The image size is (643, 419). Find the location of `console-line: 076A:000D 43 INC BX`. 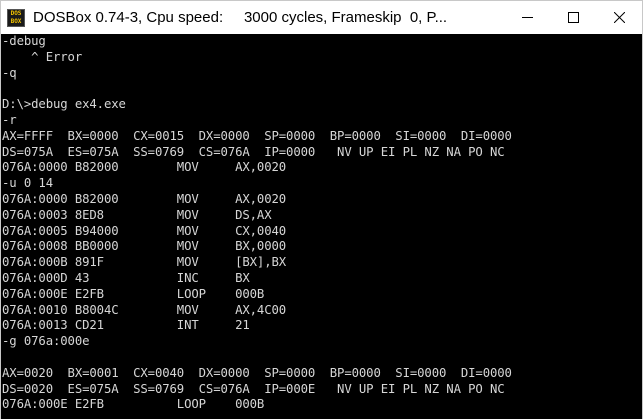

console-line: 076A:000D 43 INC BX is located at coordinates (126, 277).